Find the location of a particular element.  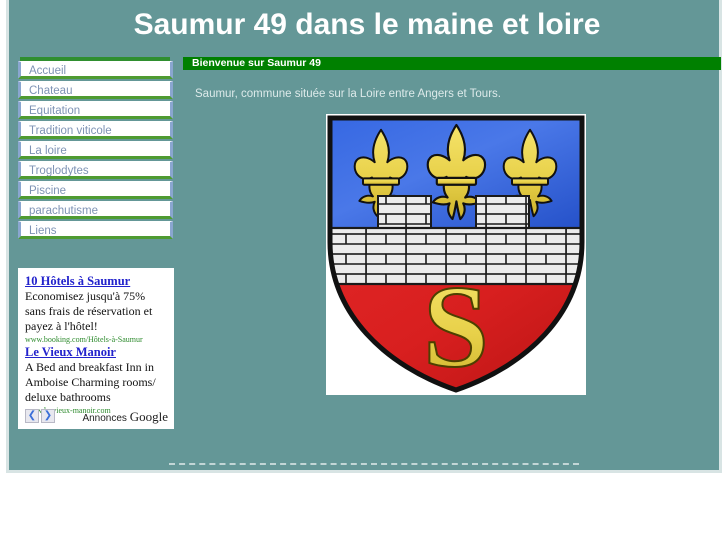

ad-pager: ❮ ❯ is located at coordinates (40, 416).